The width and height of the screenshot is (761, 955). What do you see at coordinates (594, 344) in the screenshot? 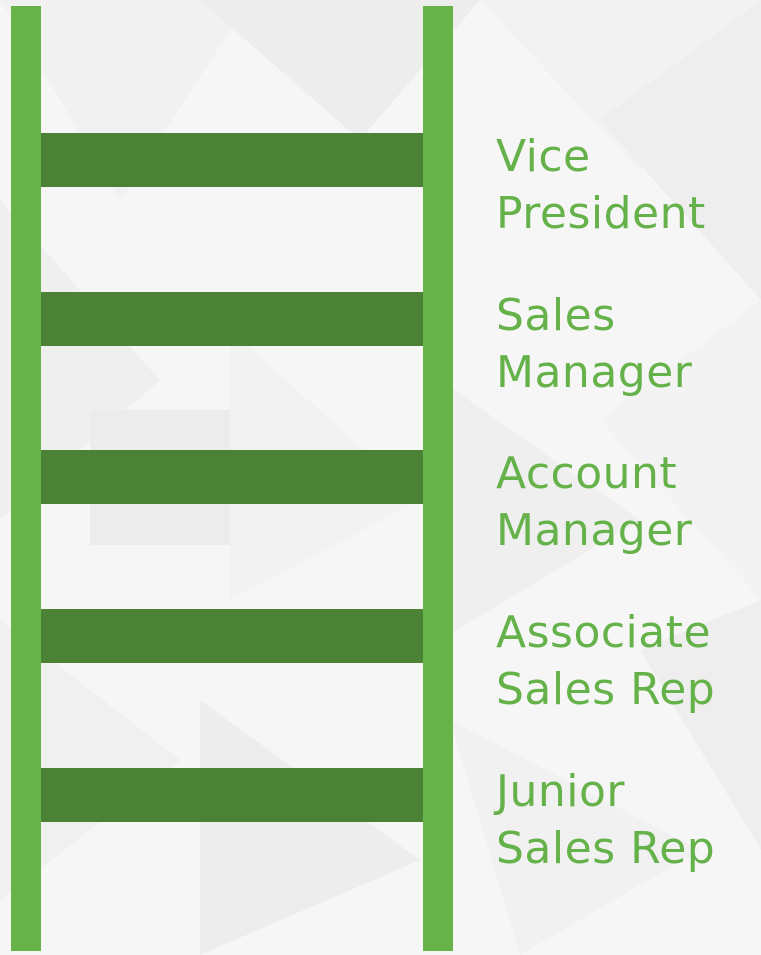
I see `level-label-sales-manager: Sales Manager` at bounding box center [594, 344].